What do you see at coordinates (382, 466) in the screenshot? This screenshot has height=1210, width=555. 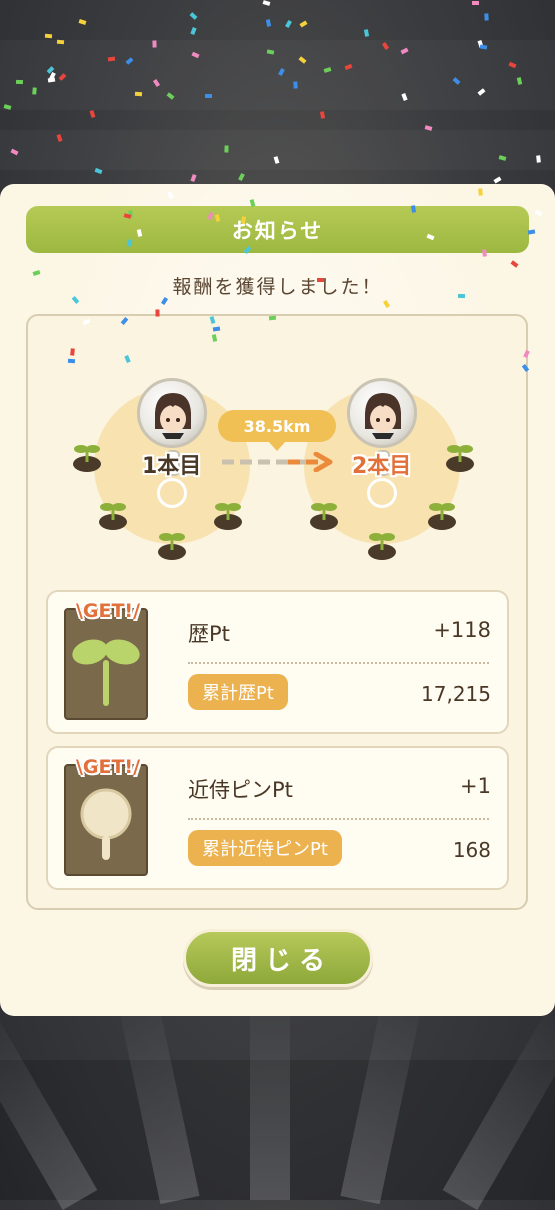 I see `to-tree-label: 2本目` at bounding box center [382, 466].